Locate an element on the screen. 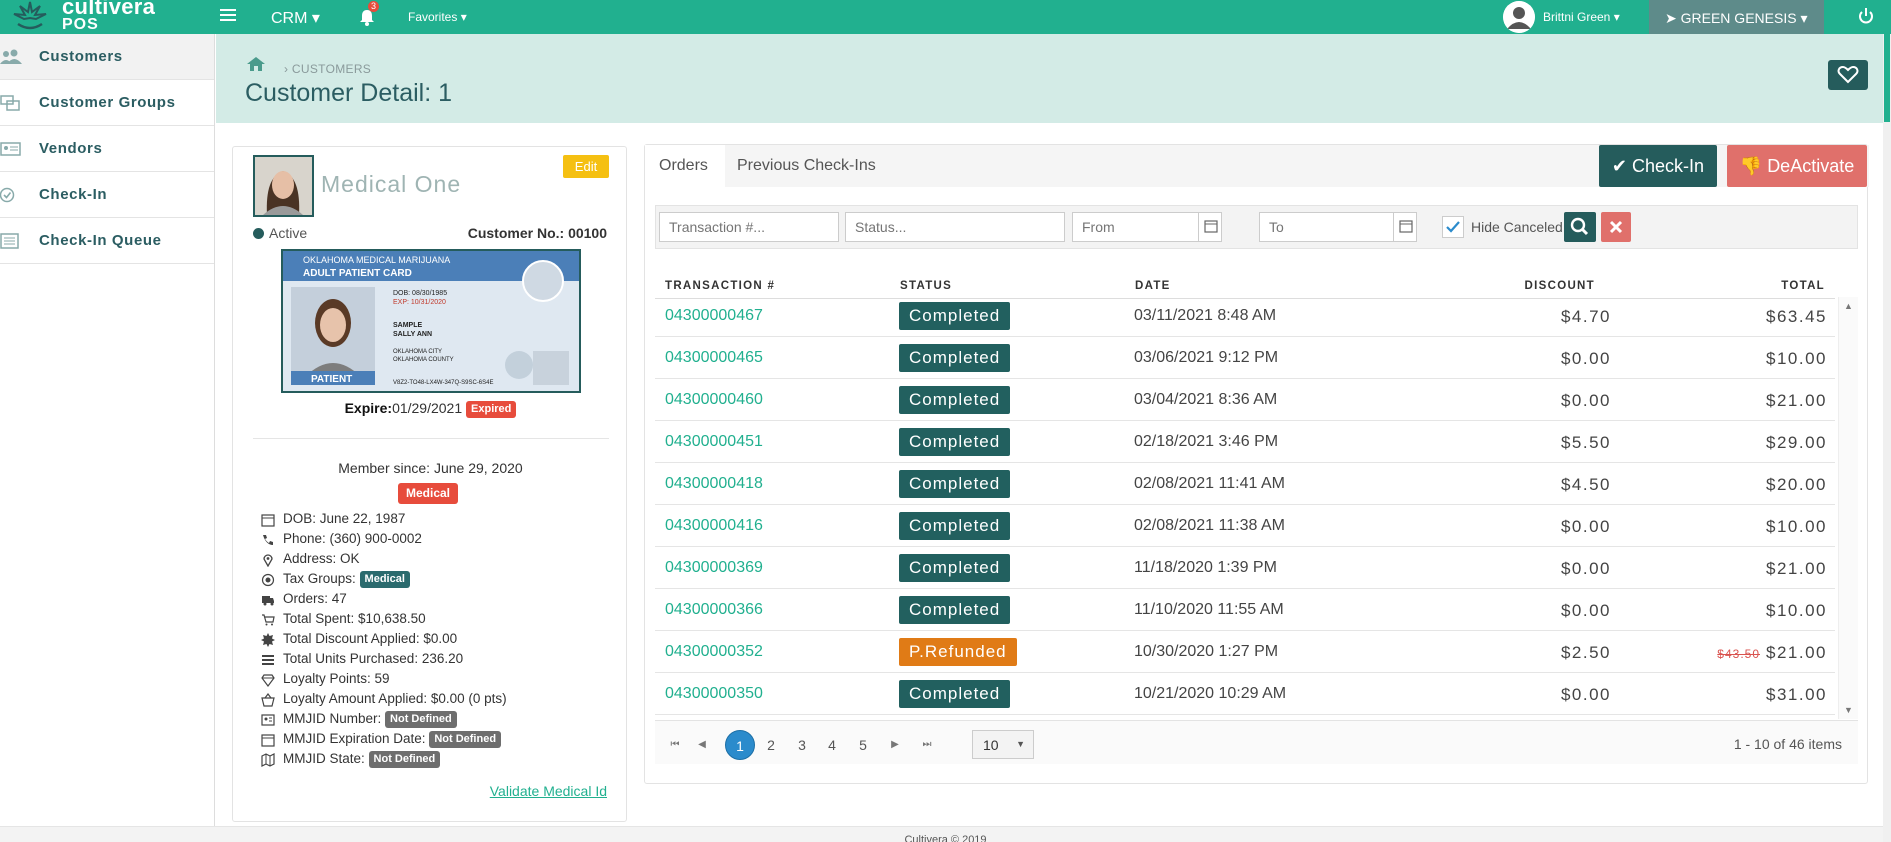 Image resolution: width=1891 pixels, height=842 pixels. scrollbar-thumb is located at coordinates (1887, 78).